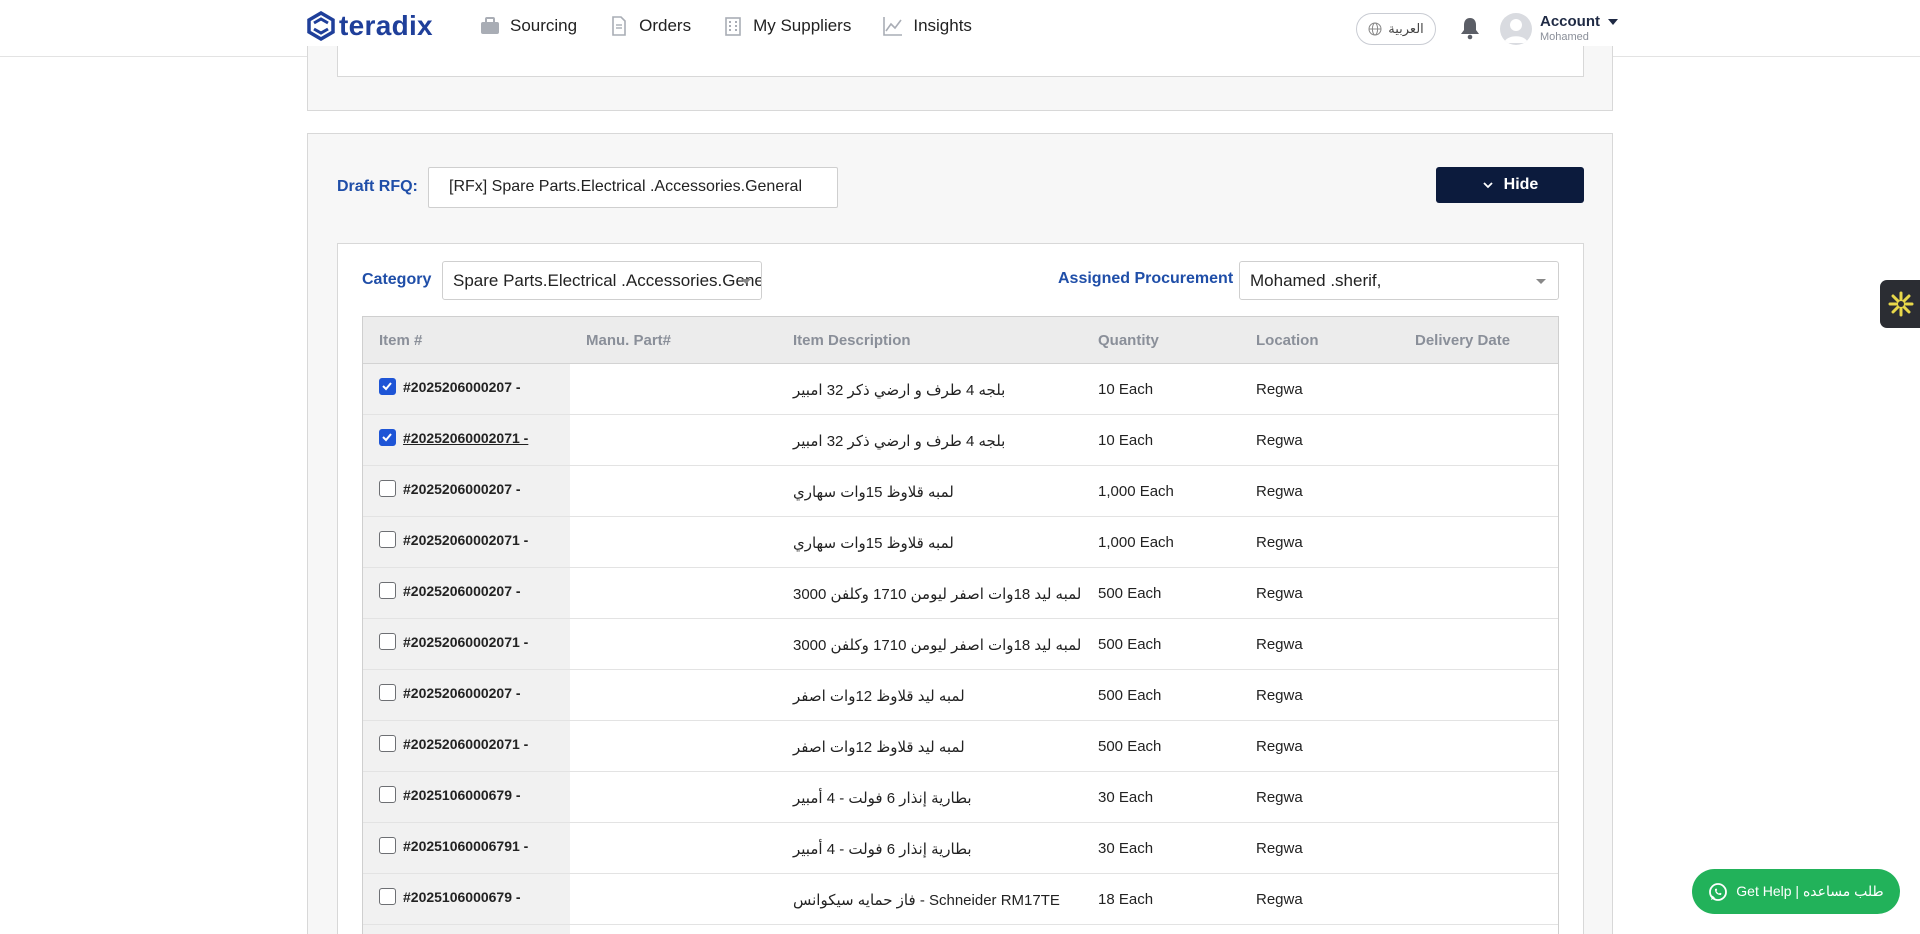 The height and width of the screenshot is (934, 1920). I want to click on previous-section-inner, so click(960, 61).